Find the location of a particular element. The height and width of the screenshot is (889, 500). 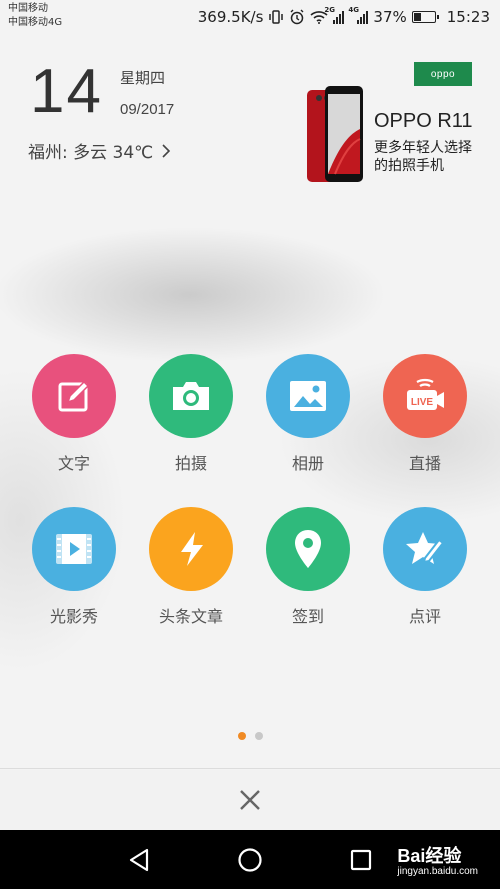

app-headline-article: 头条文章 is located at coordinates (191, 567).